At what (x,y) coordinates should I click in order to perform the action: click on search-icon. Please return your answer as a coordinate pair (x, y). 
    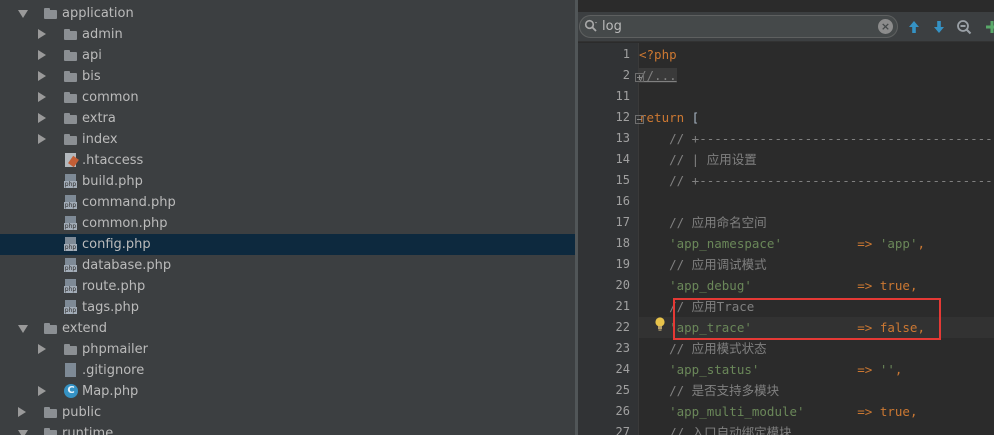
    Looking at the image, I should click on (591, 26).